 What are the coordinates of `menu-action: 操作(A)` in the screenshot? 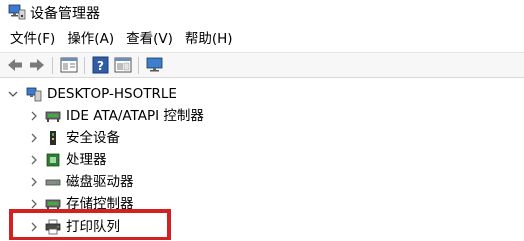 It's located at (90, 39).